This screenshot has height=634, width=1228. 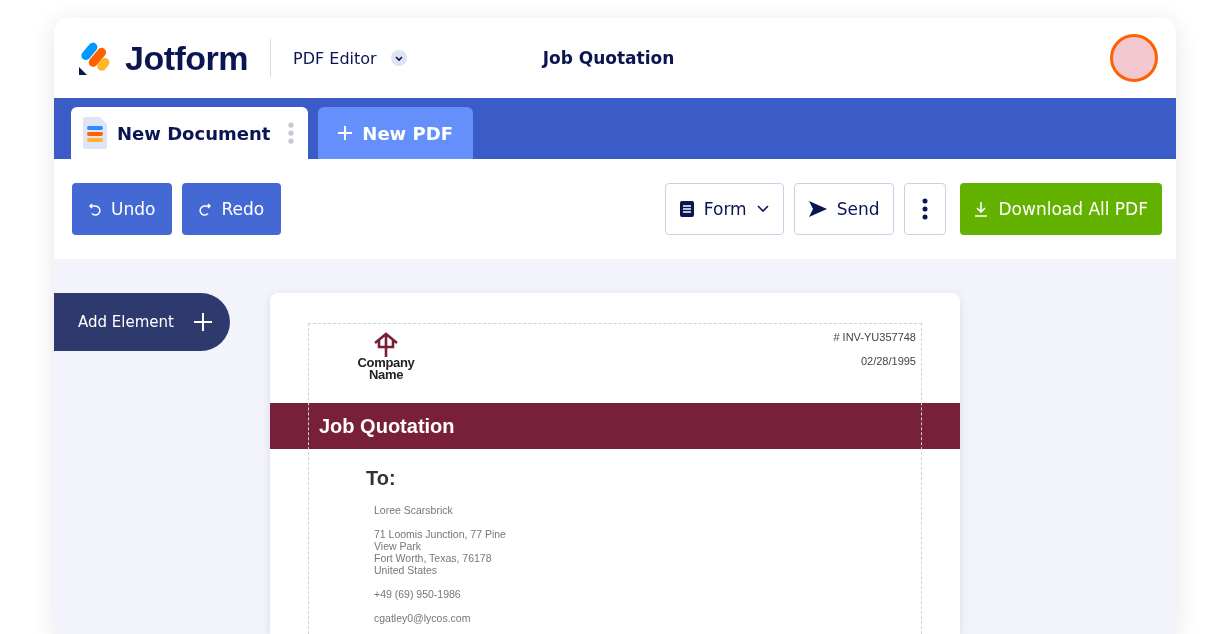 What do you see at coordinates (205, 209) in the screenshot?
I see `redo-icon` at bounding box center [205, 209].